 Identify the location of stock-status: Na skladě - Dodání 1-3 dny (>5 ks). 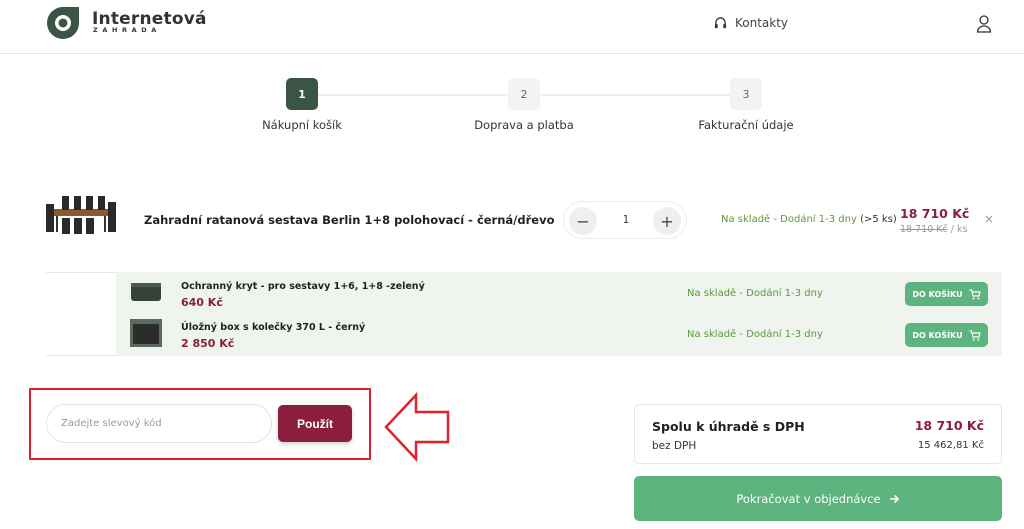
(809, 219).